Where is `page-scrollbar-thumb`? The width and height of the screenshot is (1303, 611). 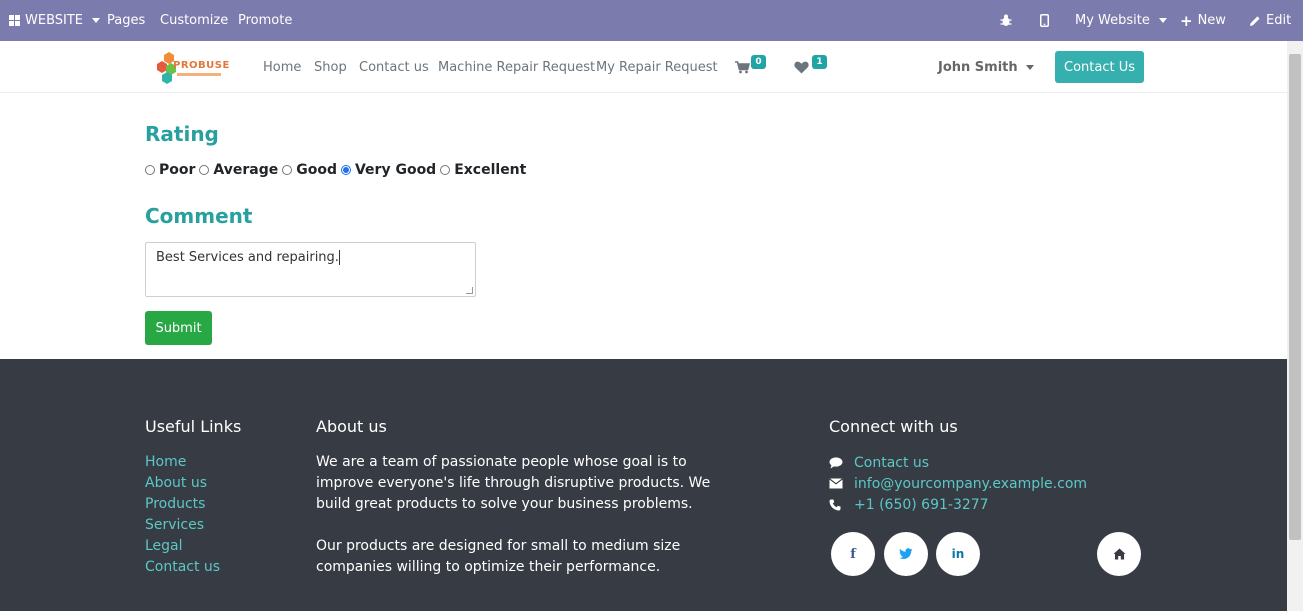
page-scrollbar-thumb is located at coordinates (1295, 297).